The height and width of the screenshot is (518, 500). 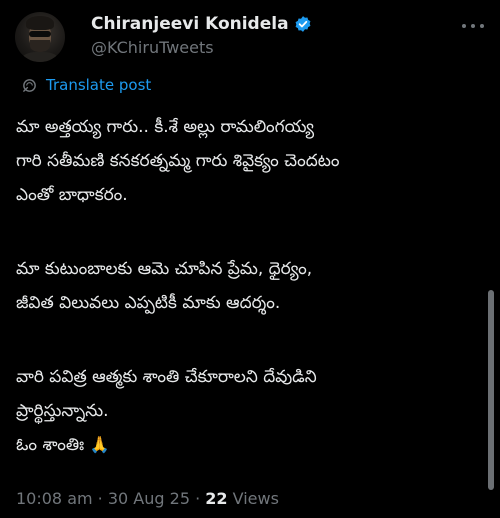 What do you see at coordinates (99, 444) in the screenshot?
I see `folded-hands-emoji: 🙏` at bounding box center [99, 444].